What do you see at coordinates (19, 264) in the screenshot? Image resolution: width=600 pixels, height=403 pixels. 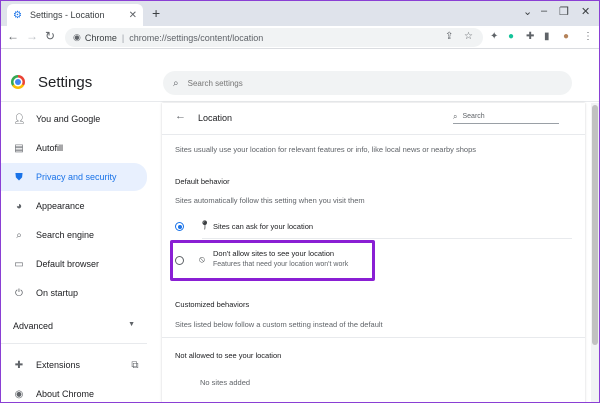 I see `browser-icon: ▭` at bounding box center [19, 264].